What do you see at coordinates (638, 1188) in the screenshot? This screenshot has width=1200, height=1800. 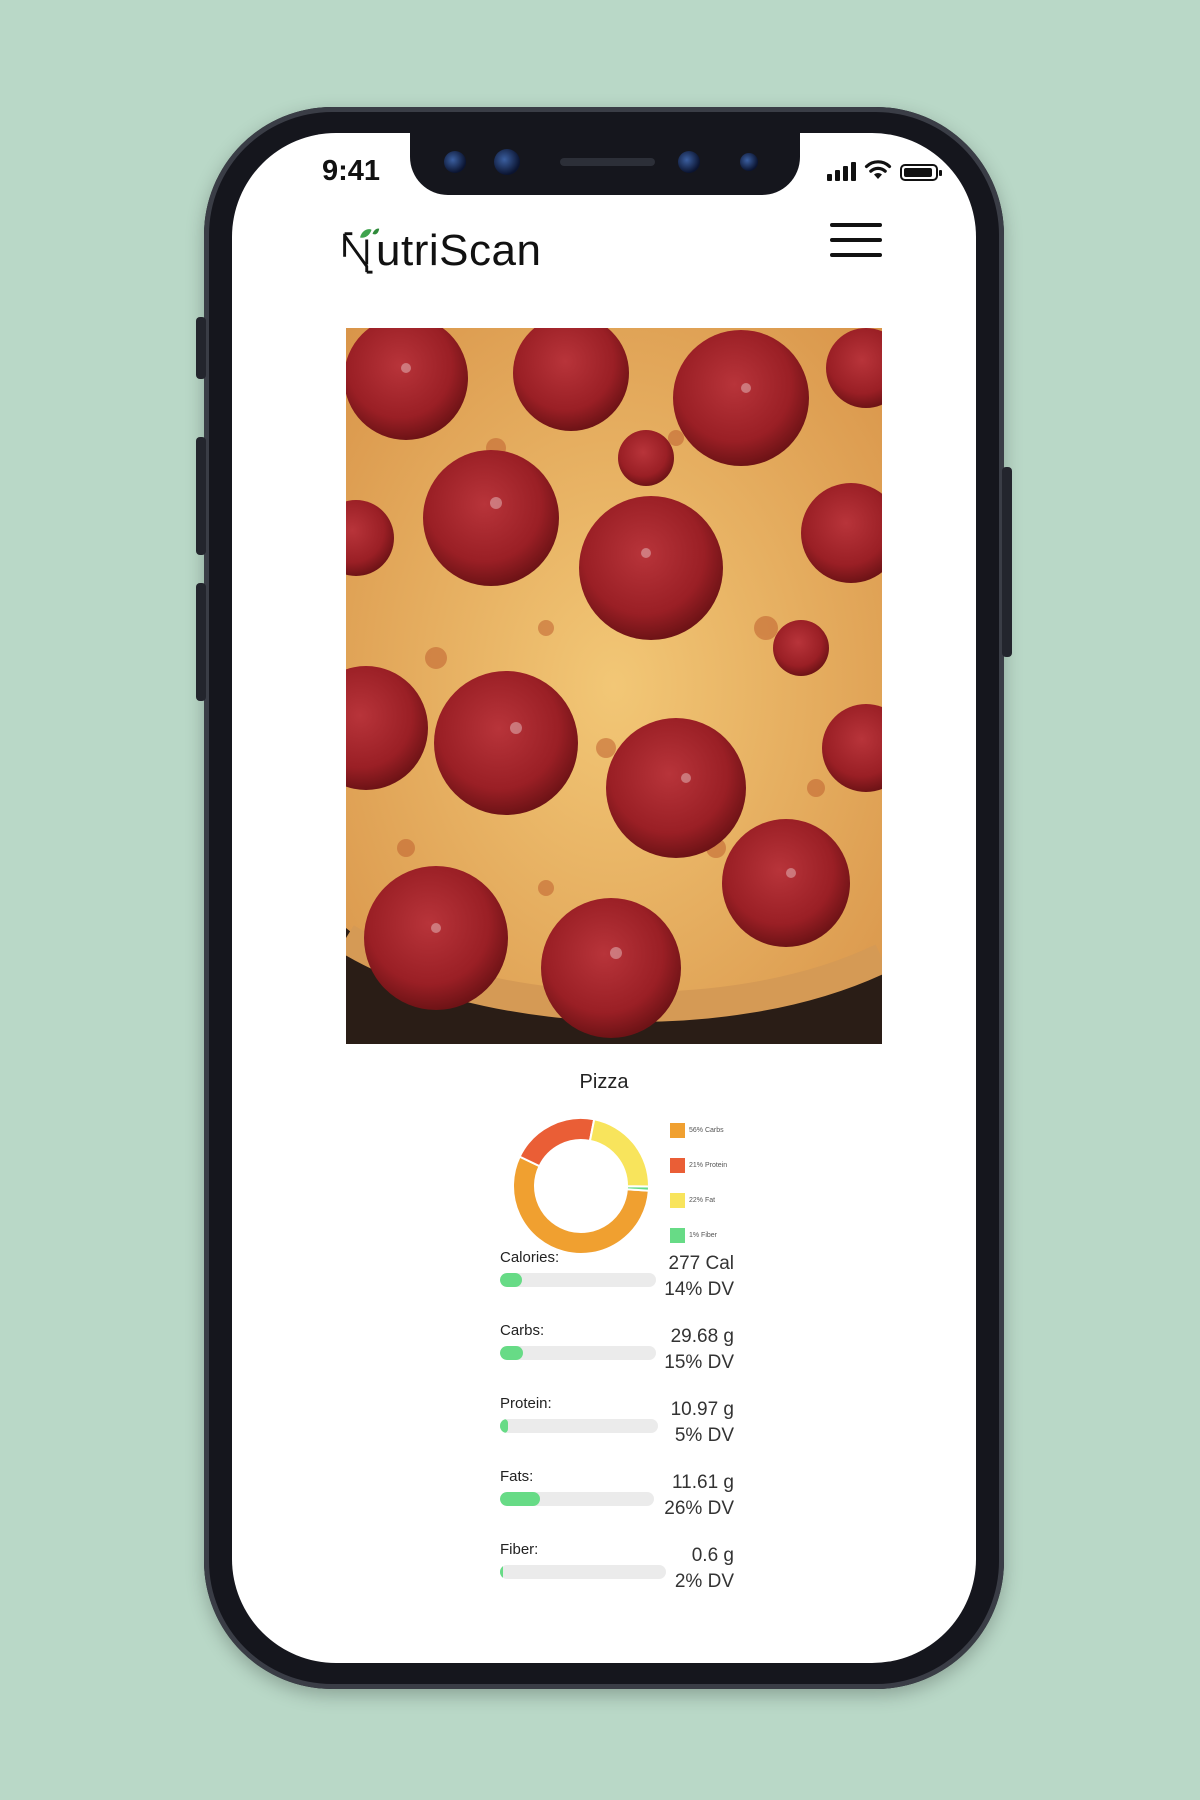 I see `donut-slice-fiber` at bounding box center [638, 1188].